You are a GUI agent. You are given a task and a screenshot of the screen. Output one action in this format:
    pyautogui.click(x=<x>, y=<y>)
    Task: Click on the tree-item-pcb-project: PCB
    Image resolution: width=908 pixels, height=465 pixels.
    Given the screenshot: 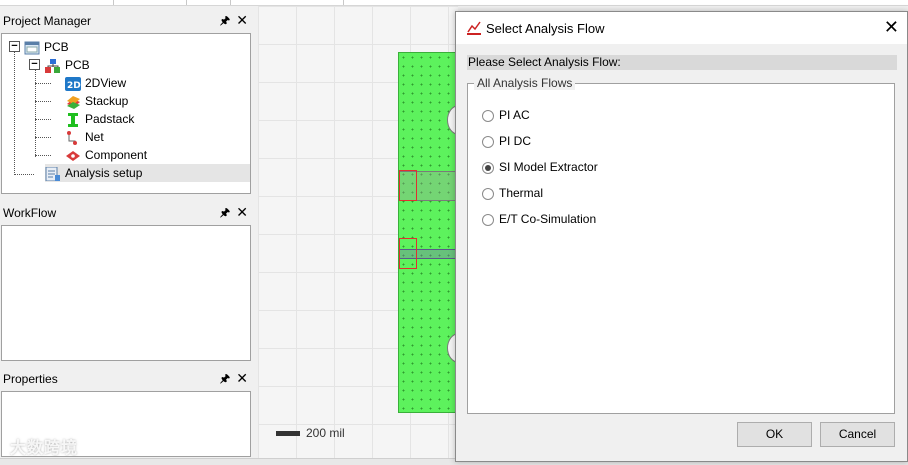 What is the action you would take?
    pyautogui.click(x=46, y=47)
    